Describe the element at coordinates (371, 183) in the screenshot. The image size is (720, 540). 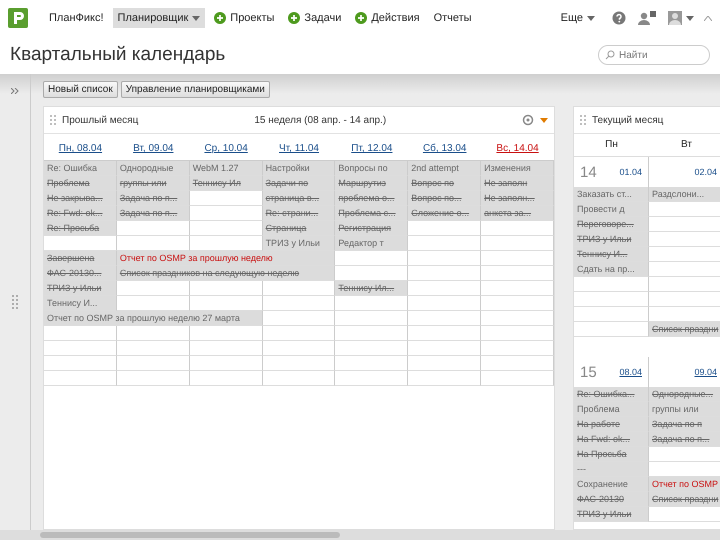
I see `event-cell: Маршрутиз` at that location.